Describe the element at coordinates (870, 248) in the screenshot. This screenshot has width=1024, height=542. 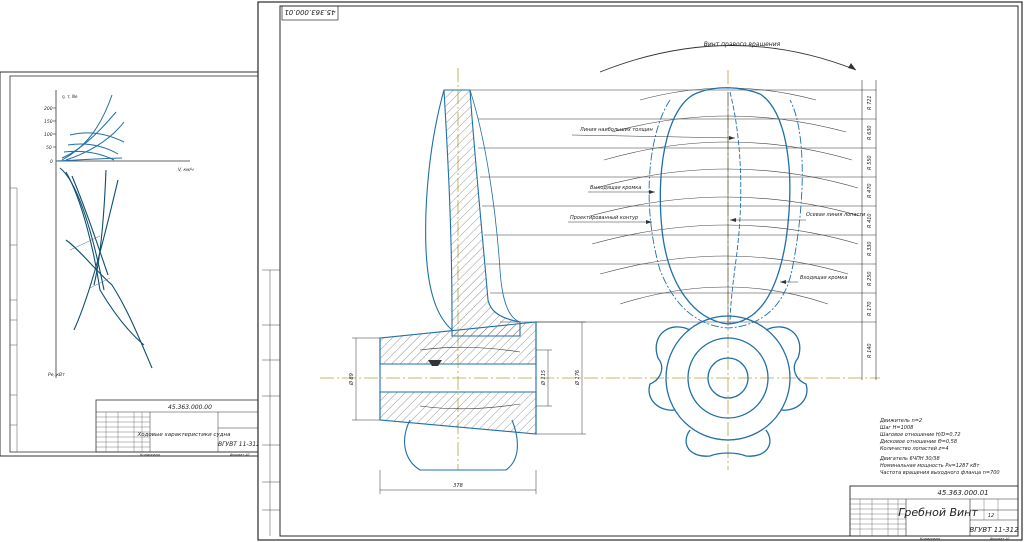
I see `radius-label-6: R 330` at that location.